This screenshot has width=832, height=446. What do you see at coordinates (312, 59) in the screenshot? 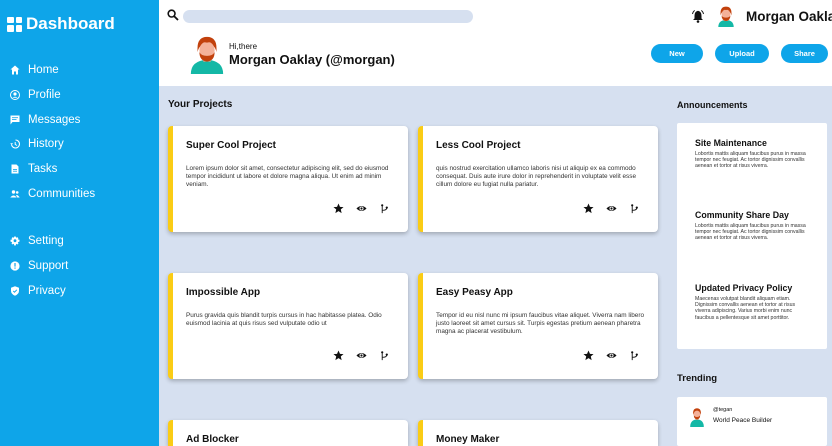
I see `display-name: Morgan Oaklay (@morgan)` at bounding box center [312, 59].